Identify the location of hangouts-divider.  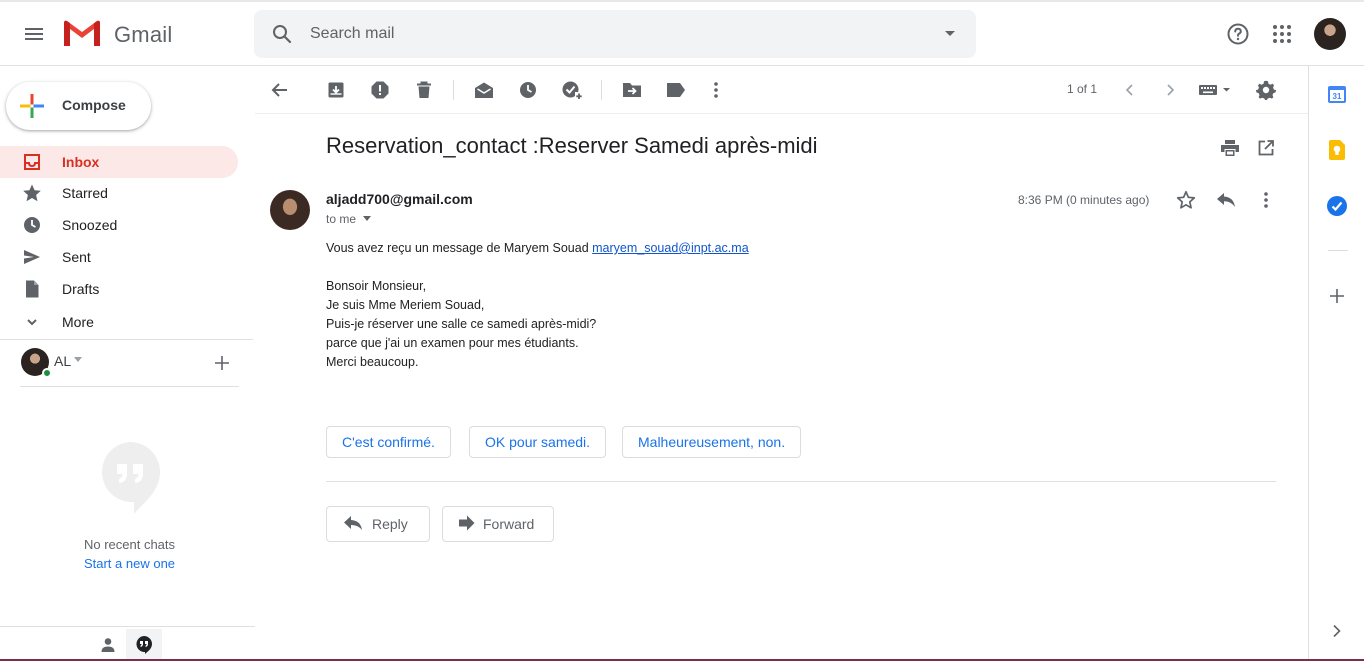
(129, 386).